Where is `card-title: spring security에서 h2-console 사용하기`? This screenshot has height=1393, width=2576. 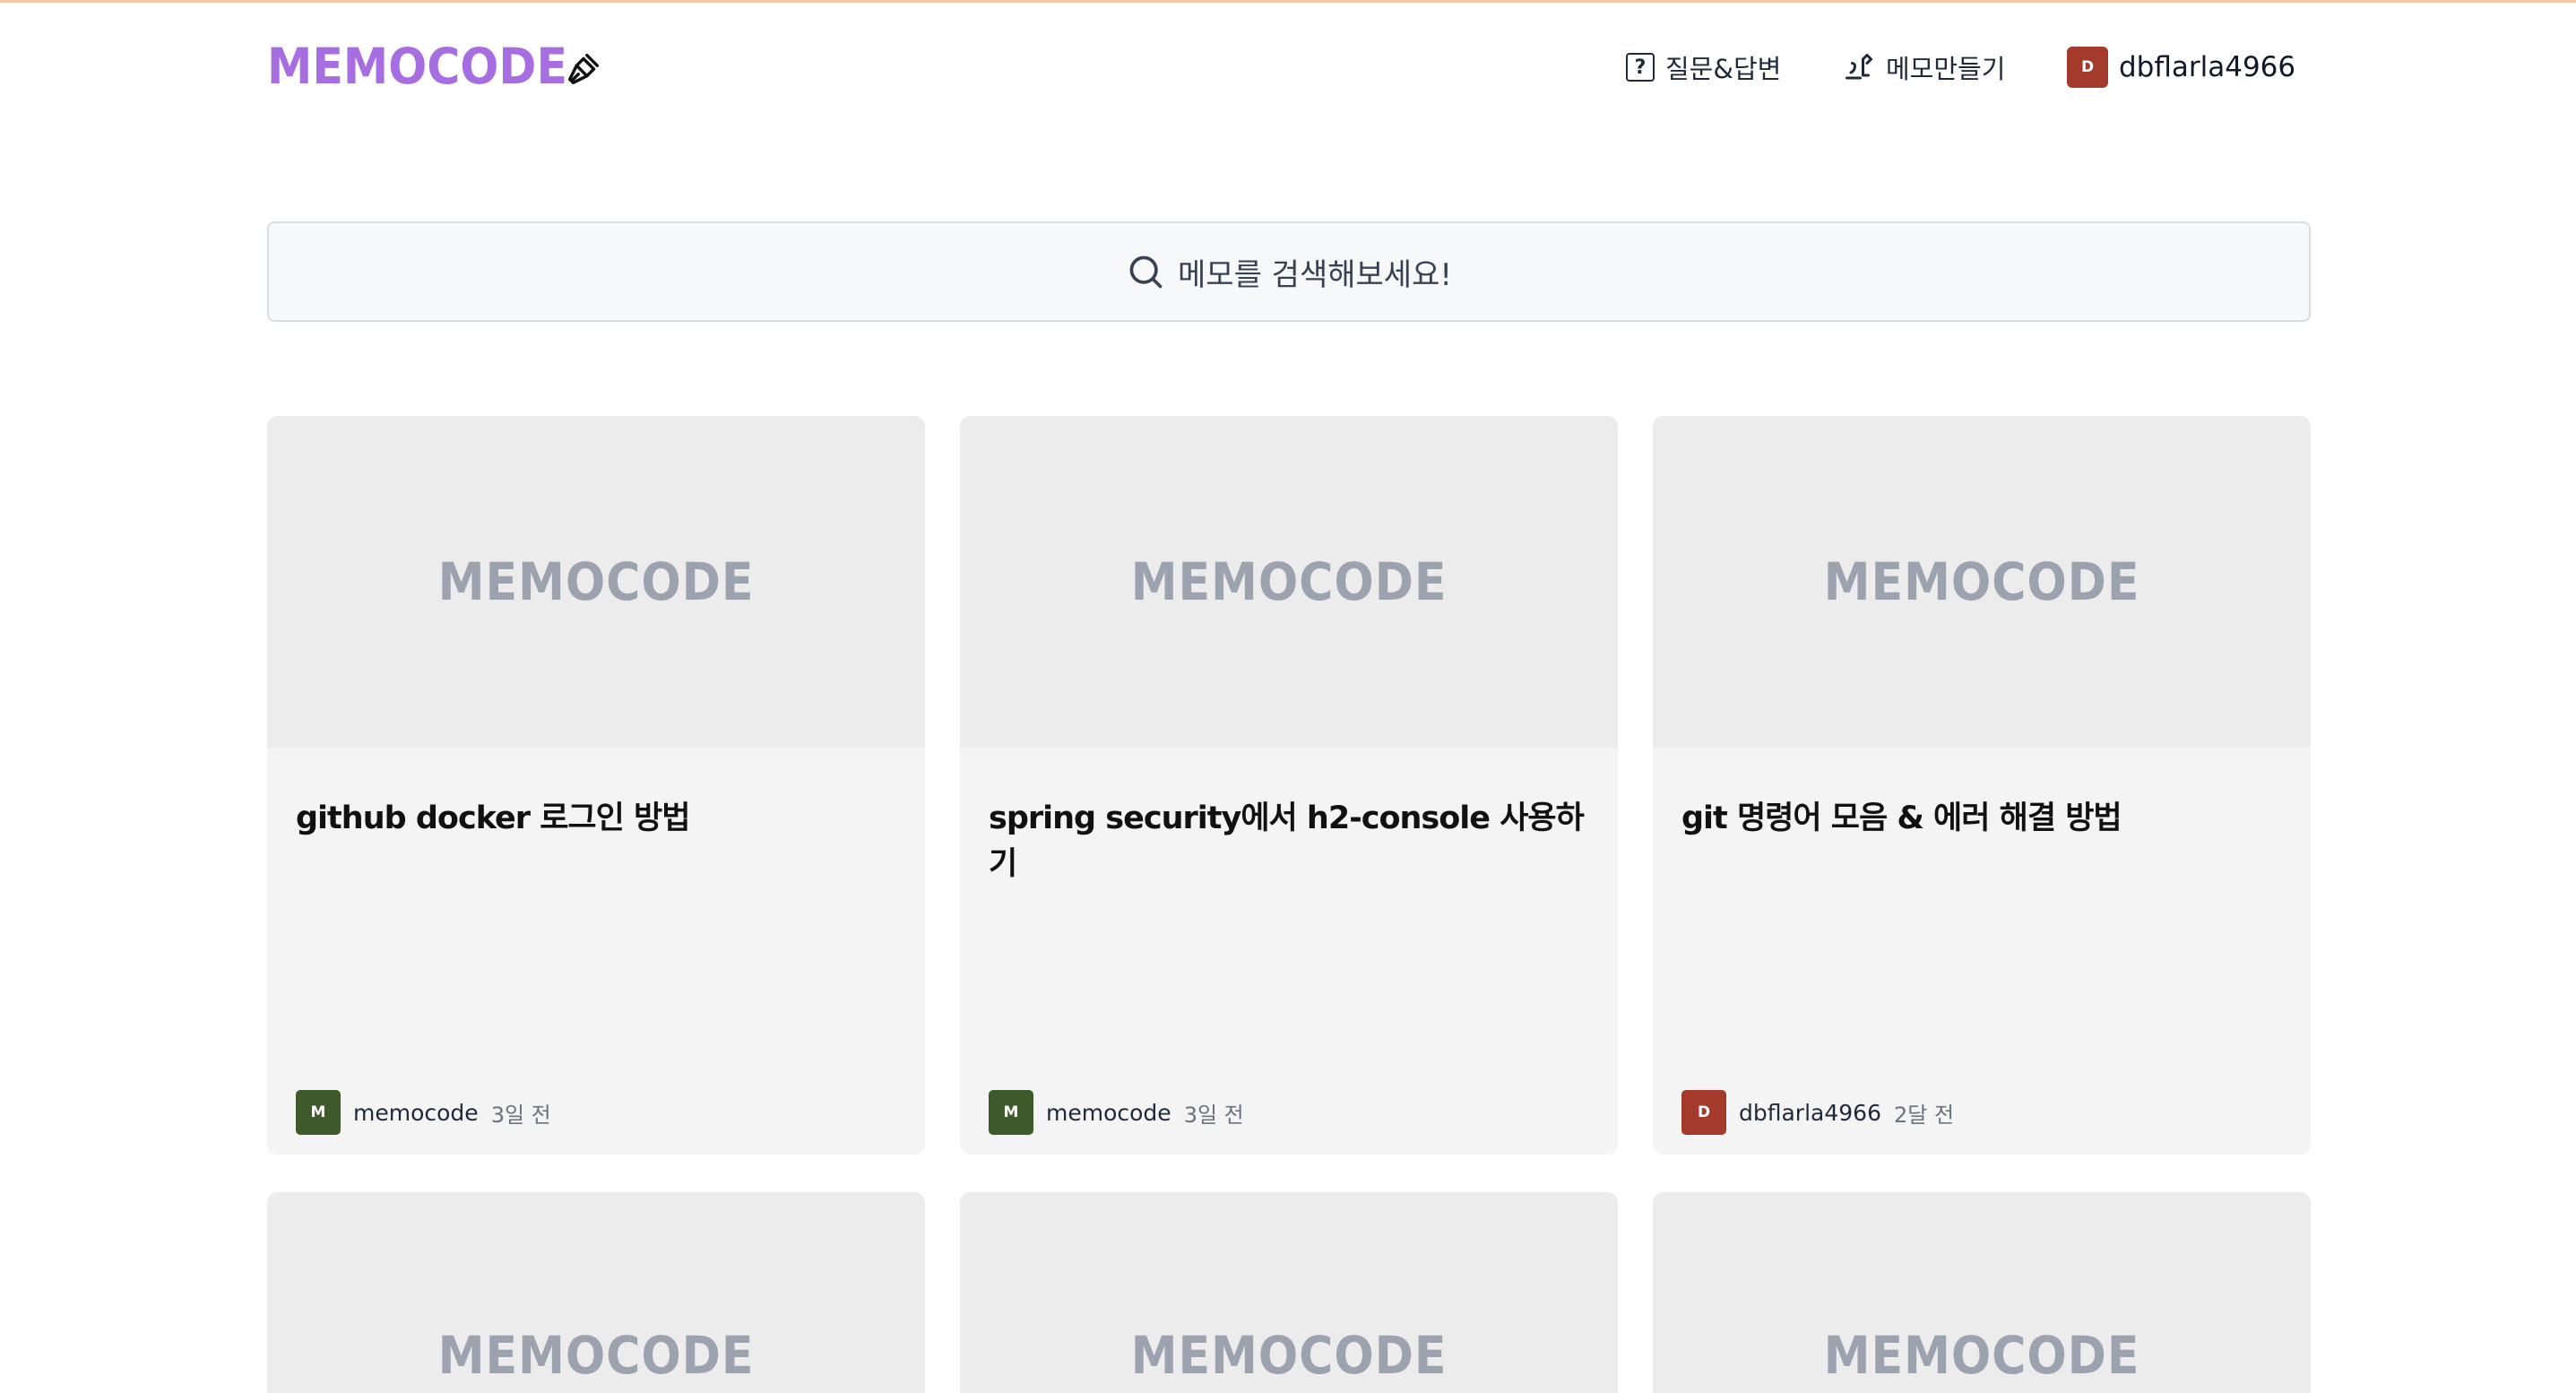
card-title: spring security에서 h2-console 사용하기 is located at coordinates (1292, 838).